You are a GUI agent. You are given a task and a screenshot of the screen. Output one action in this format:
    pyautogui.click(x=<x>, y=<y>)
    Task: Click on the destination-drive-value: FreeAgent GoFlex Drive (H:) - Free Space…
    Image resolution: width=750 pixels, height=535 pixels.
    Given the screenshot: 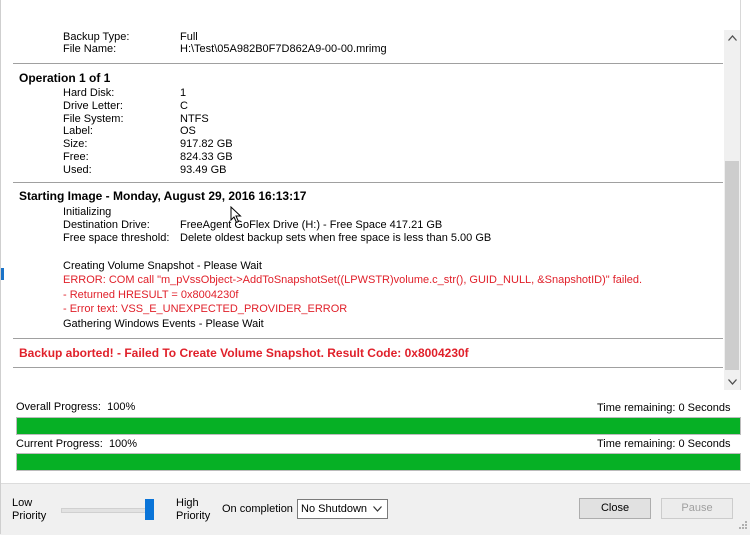 What is the action you would take?
    pyautogui.click(x=311, y=225)
    